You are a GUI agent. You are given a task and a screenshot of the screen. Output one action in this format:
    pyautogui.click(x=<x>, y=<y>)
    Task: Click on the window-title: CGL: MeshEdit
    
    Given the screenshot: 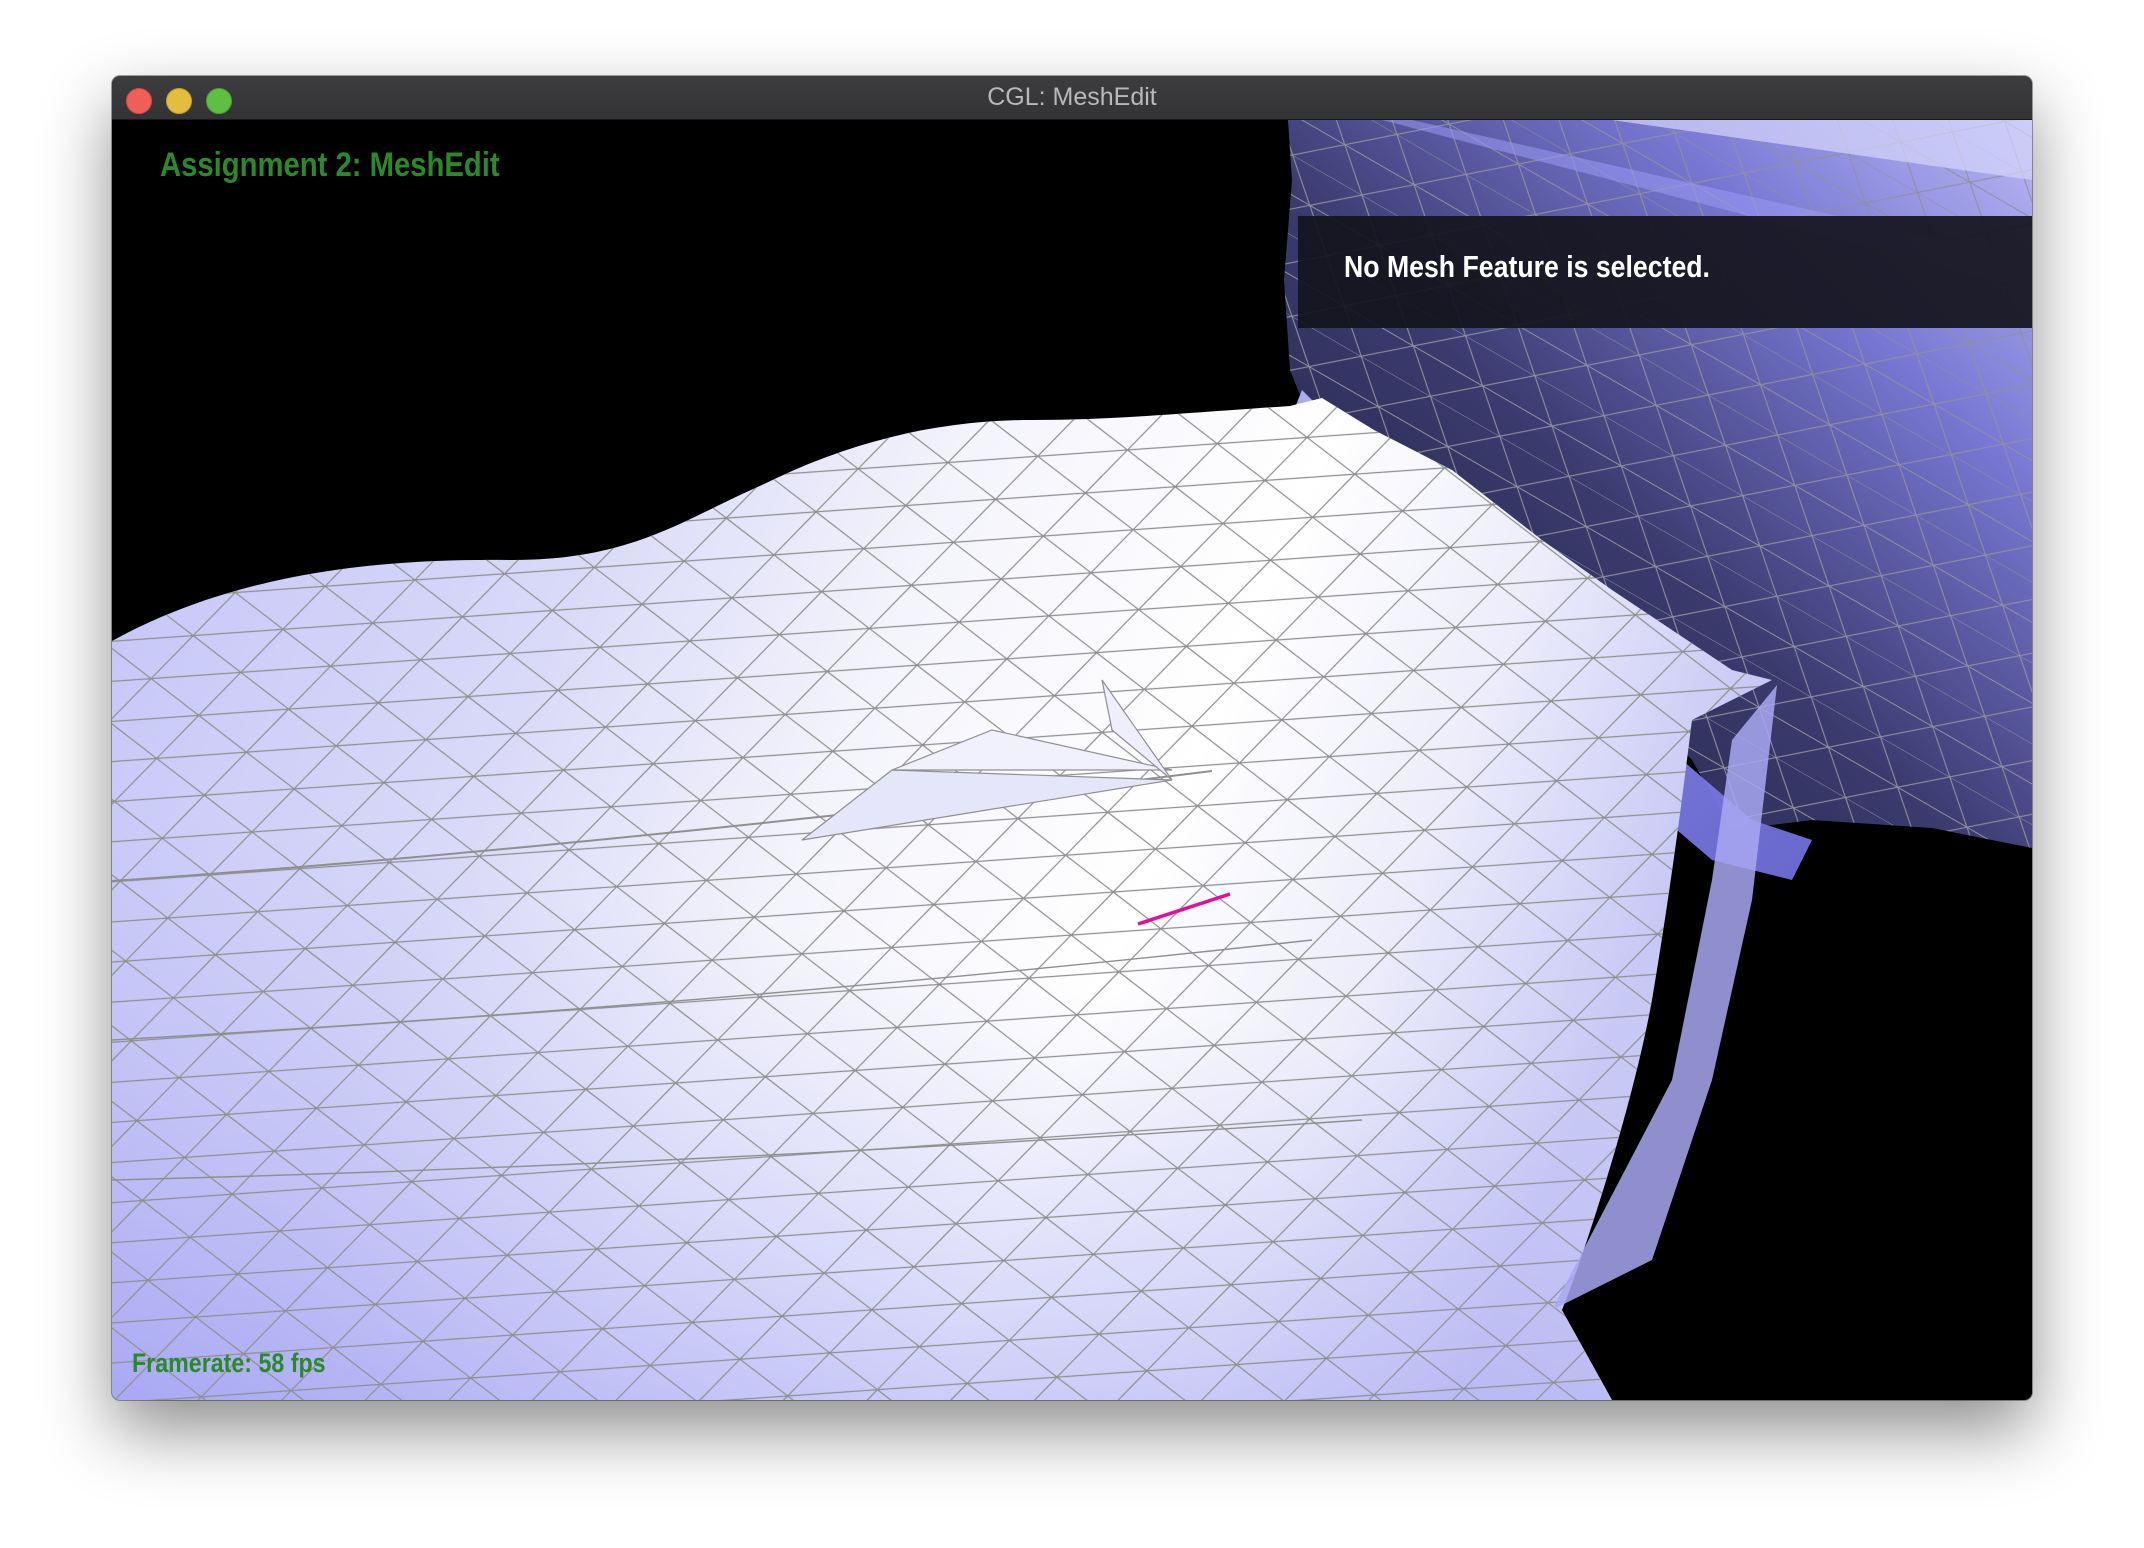 What is the action you would take?
    pyautogui.click(x=1072, y=97)
    